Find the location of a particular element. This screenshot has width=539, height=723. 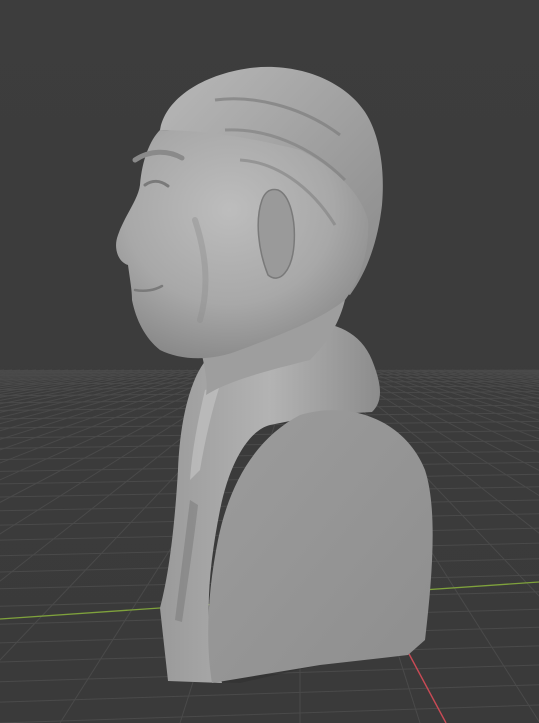

bust-ear is located at coordinates (276, 233).